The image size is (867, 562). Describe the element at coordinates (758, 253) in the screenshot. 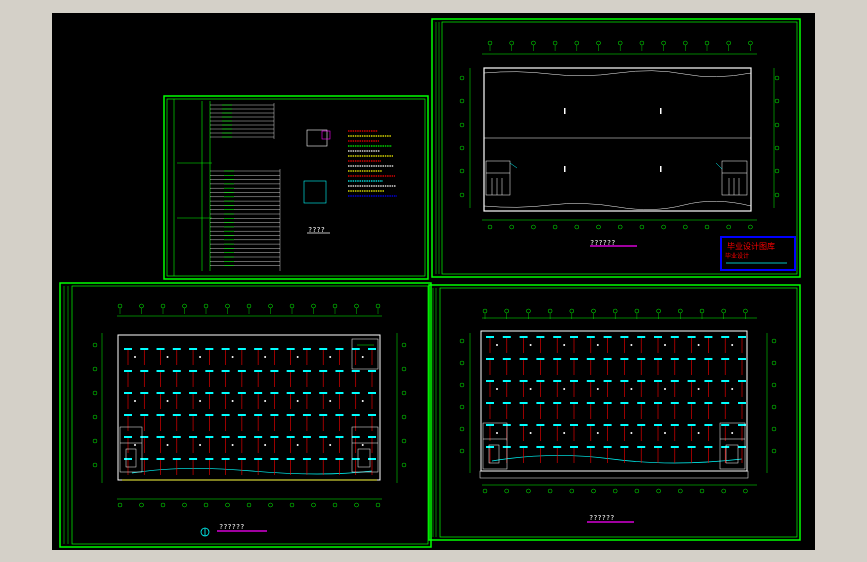

I see `title-block-stamp: 毕业设计图库 毕业设计` at that location.